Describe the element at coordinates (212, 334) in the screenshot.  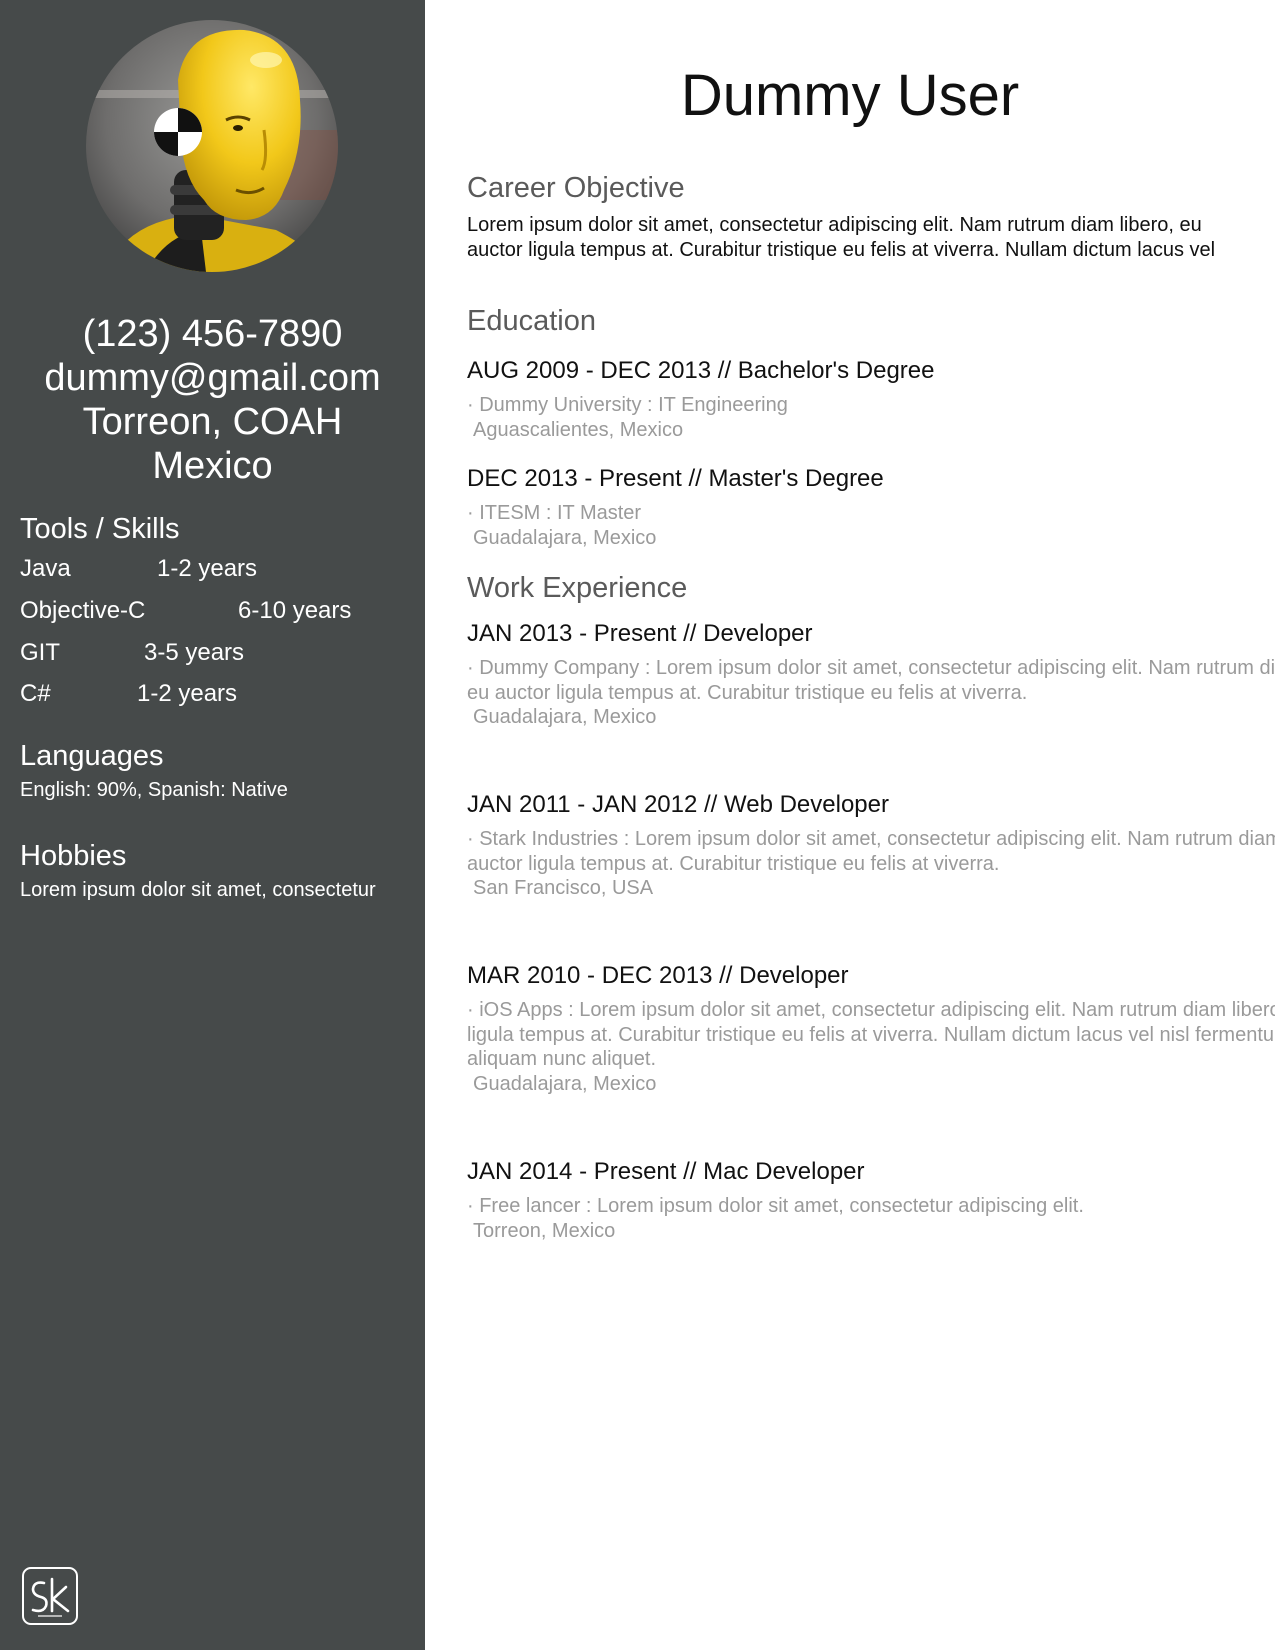
I see `phone: (123) 456-7890` at that location.